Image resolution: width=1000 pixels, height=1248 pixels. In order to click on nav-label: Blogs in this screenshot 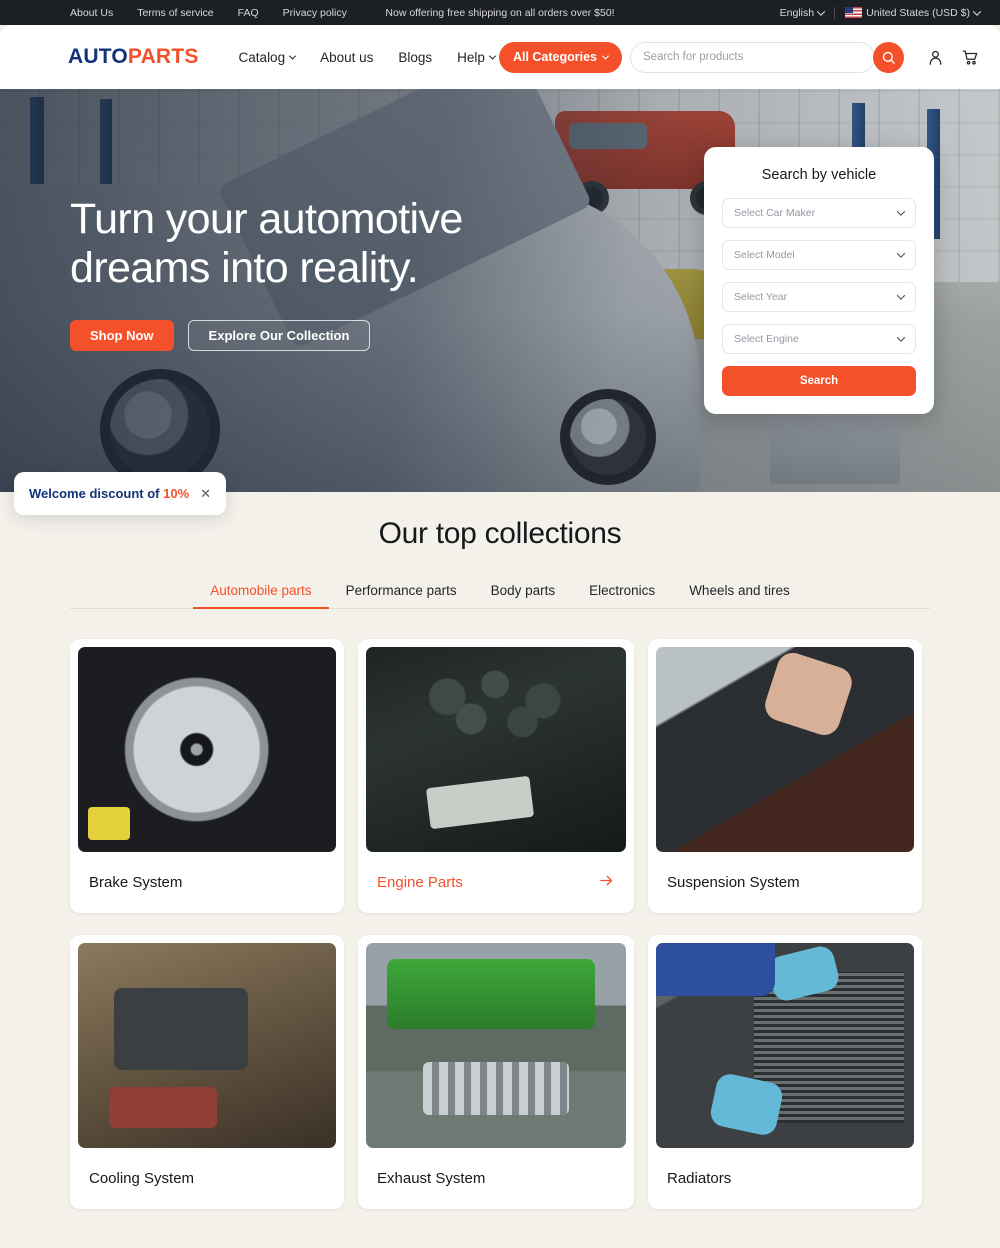, I will do `click(415, 57)`.